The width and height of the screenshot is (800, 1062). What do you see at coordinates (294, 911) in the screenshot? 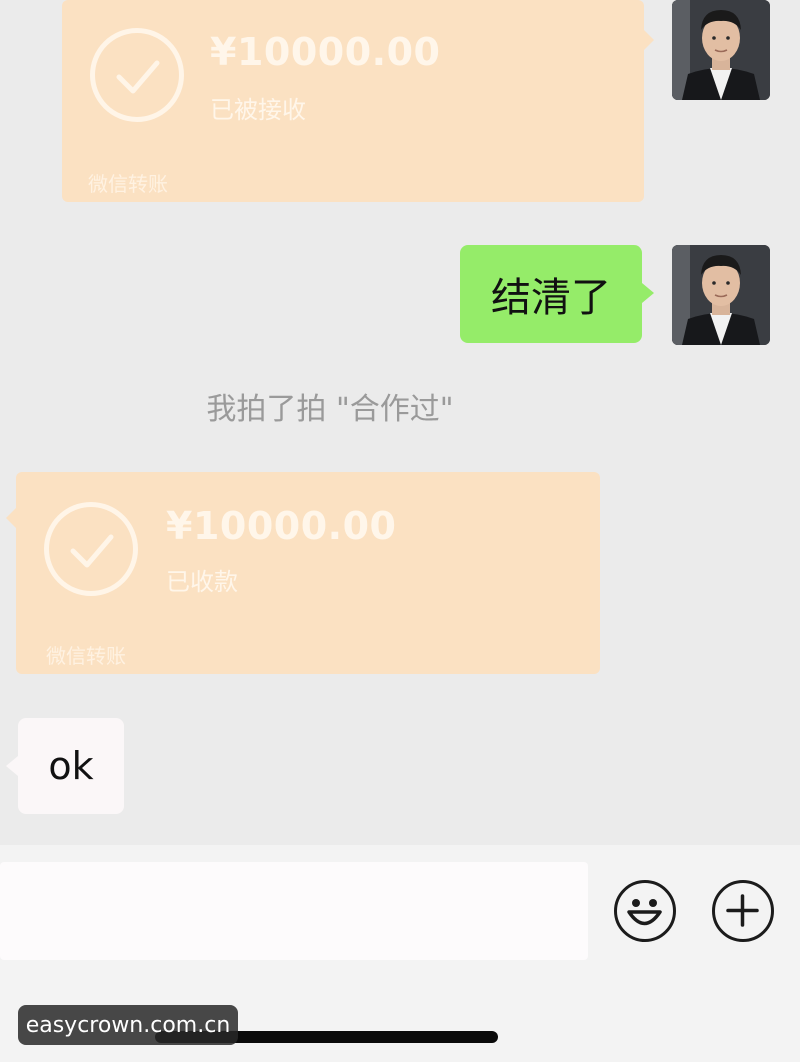
I see `message-input` at bounding box center [294, 911].